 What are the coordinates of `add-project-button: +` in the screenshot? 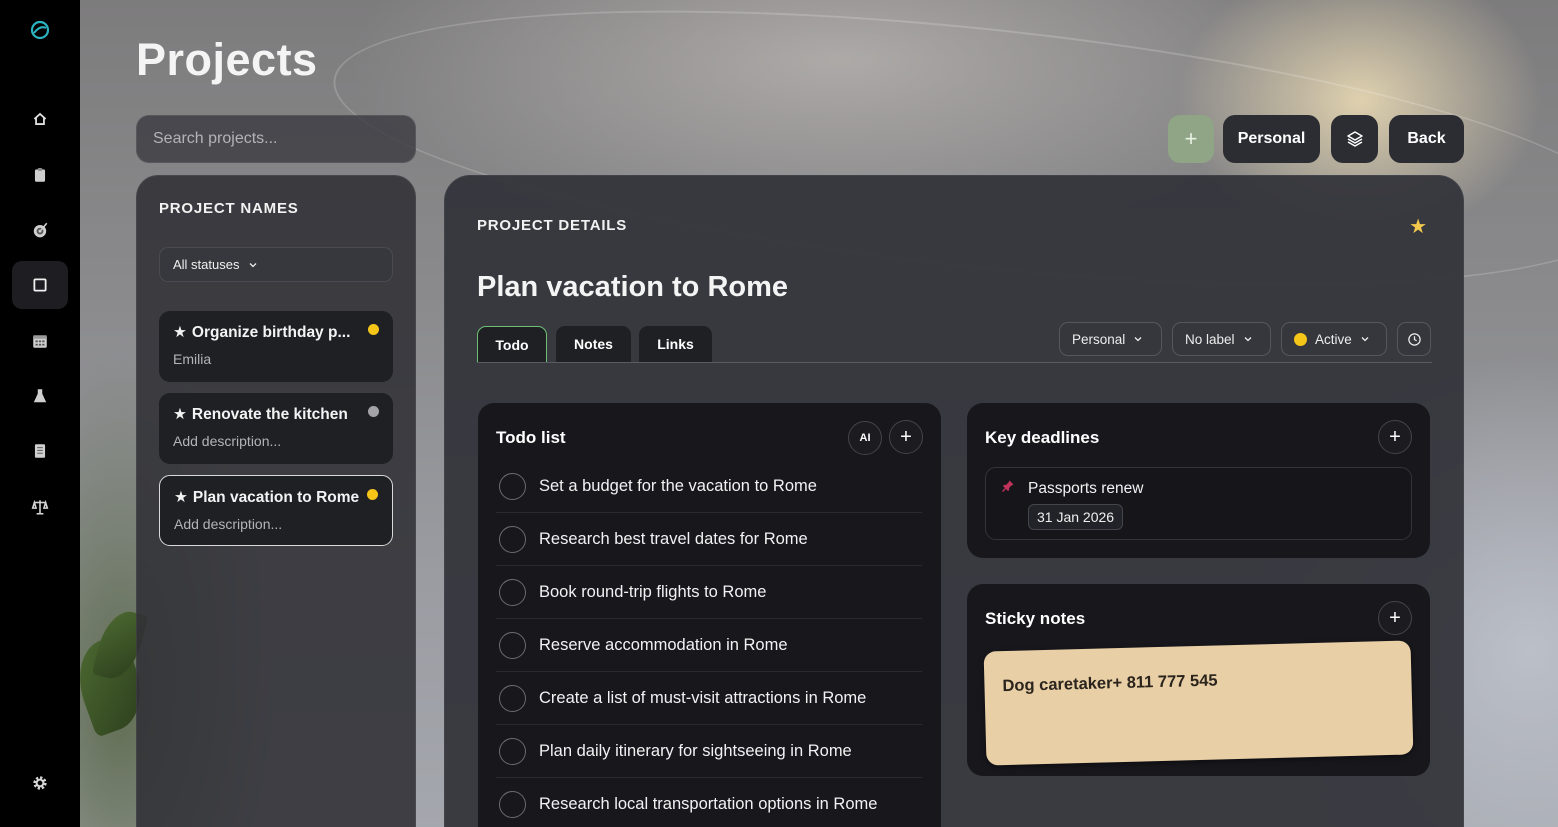 It's located at (1191, 139).